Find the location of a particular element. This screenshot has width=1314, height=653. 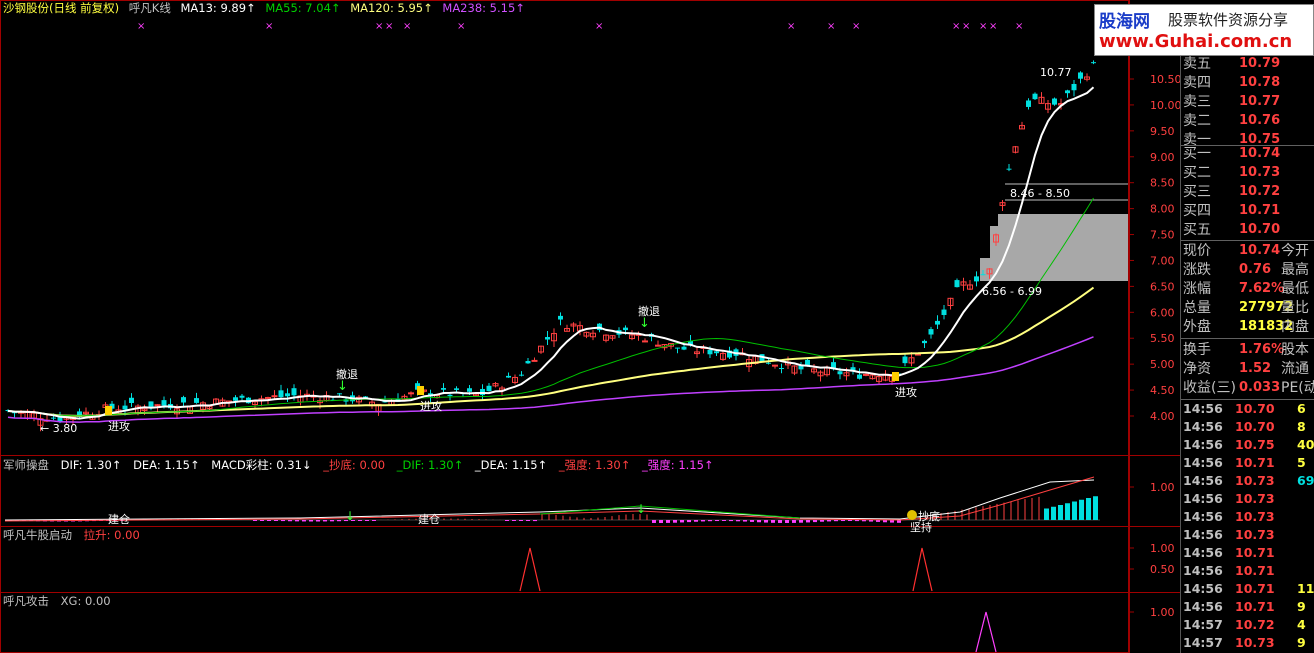

low-price-label: ← 3.80 is located at coordinates (58, 428).